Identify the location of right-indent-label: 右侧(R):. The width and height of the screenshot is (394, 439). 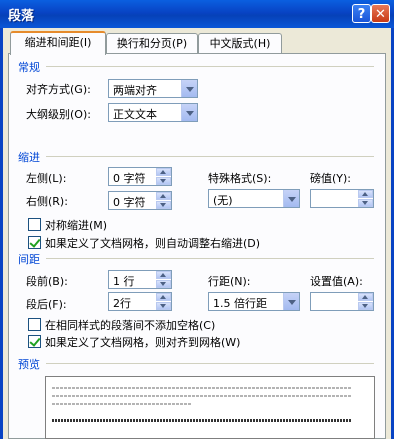
(47, 201).